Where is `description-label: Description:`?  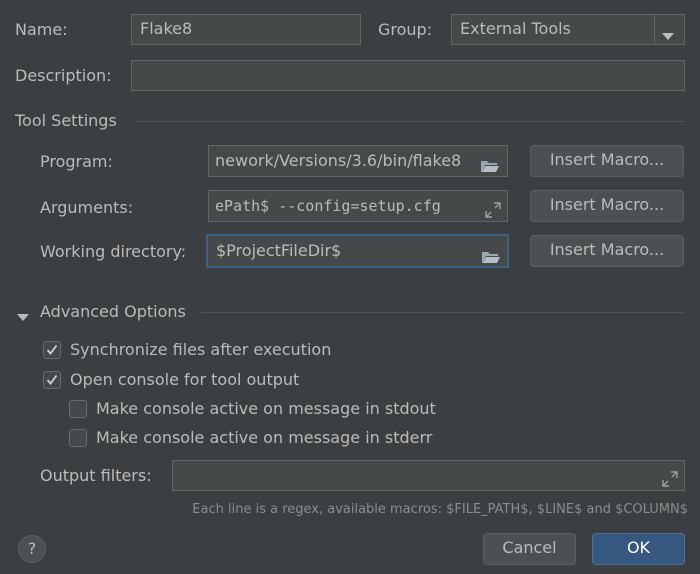 description-label: Description: is located at coordinates (63, 75).